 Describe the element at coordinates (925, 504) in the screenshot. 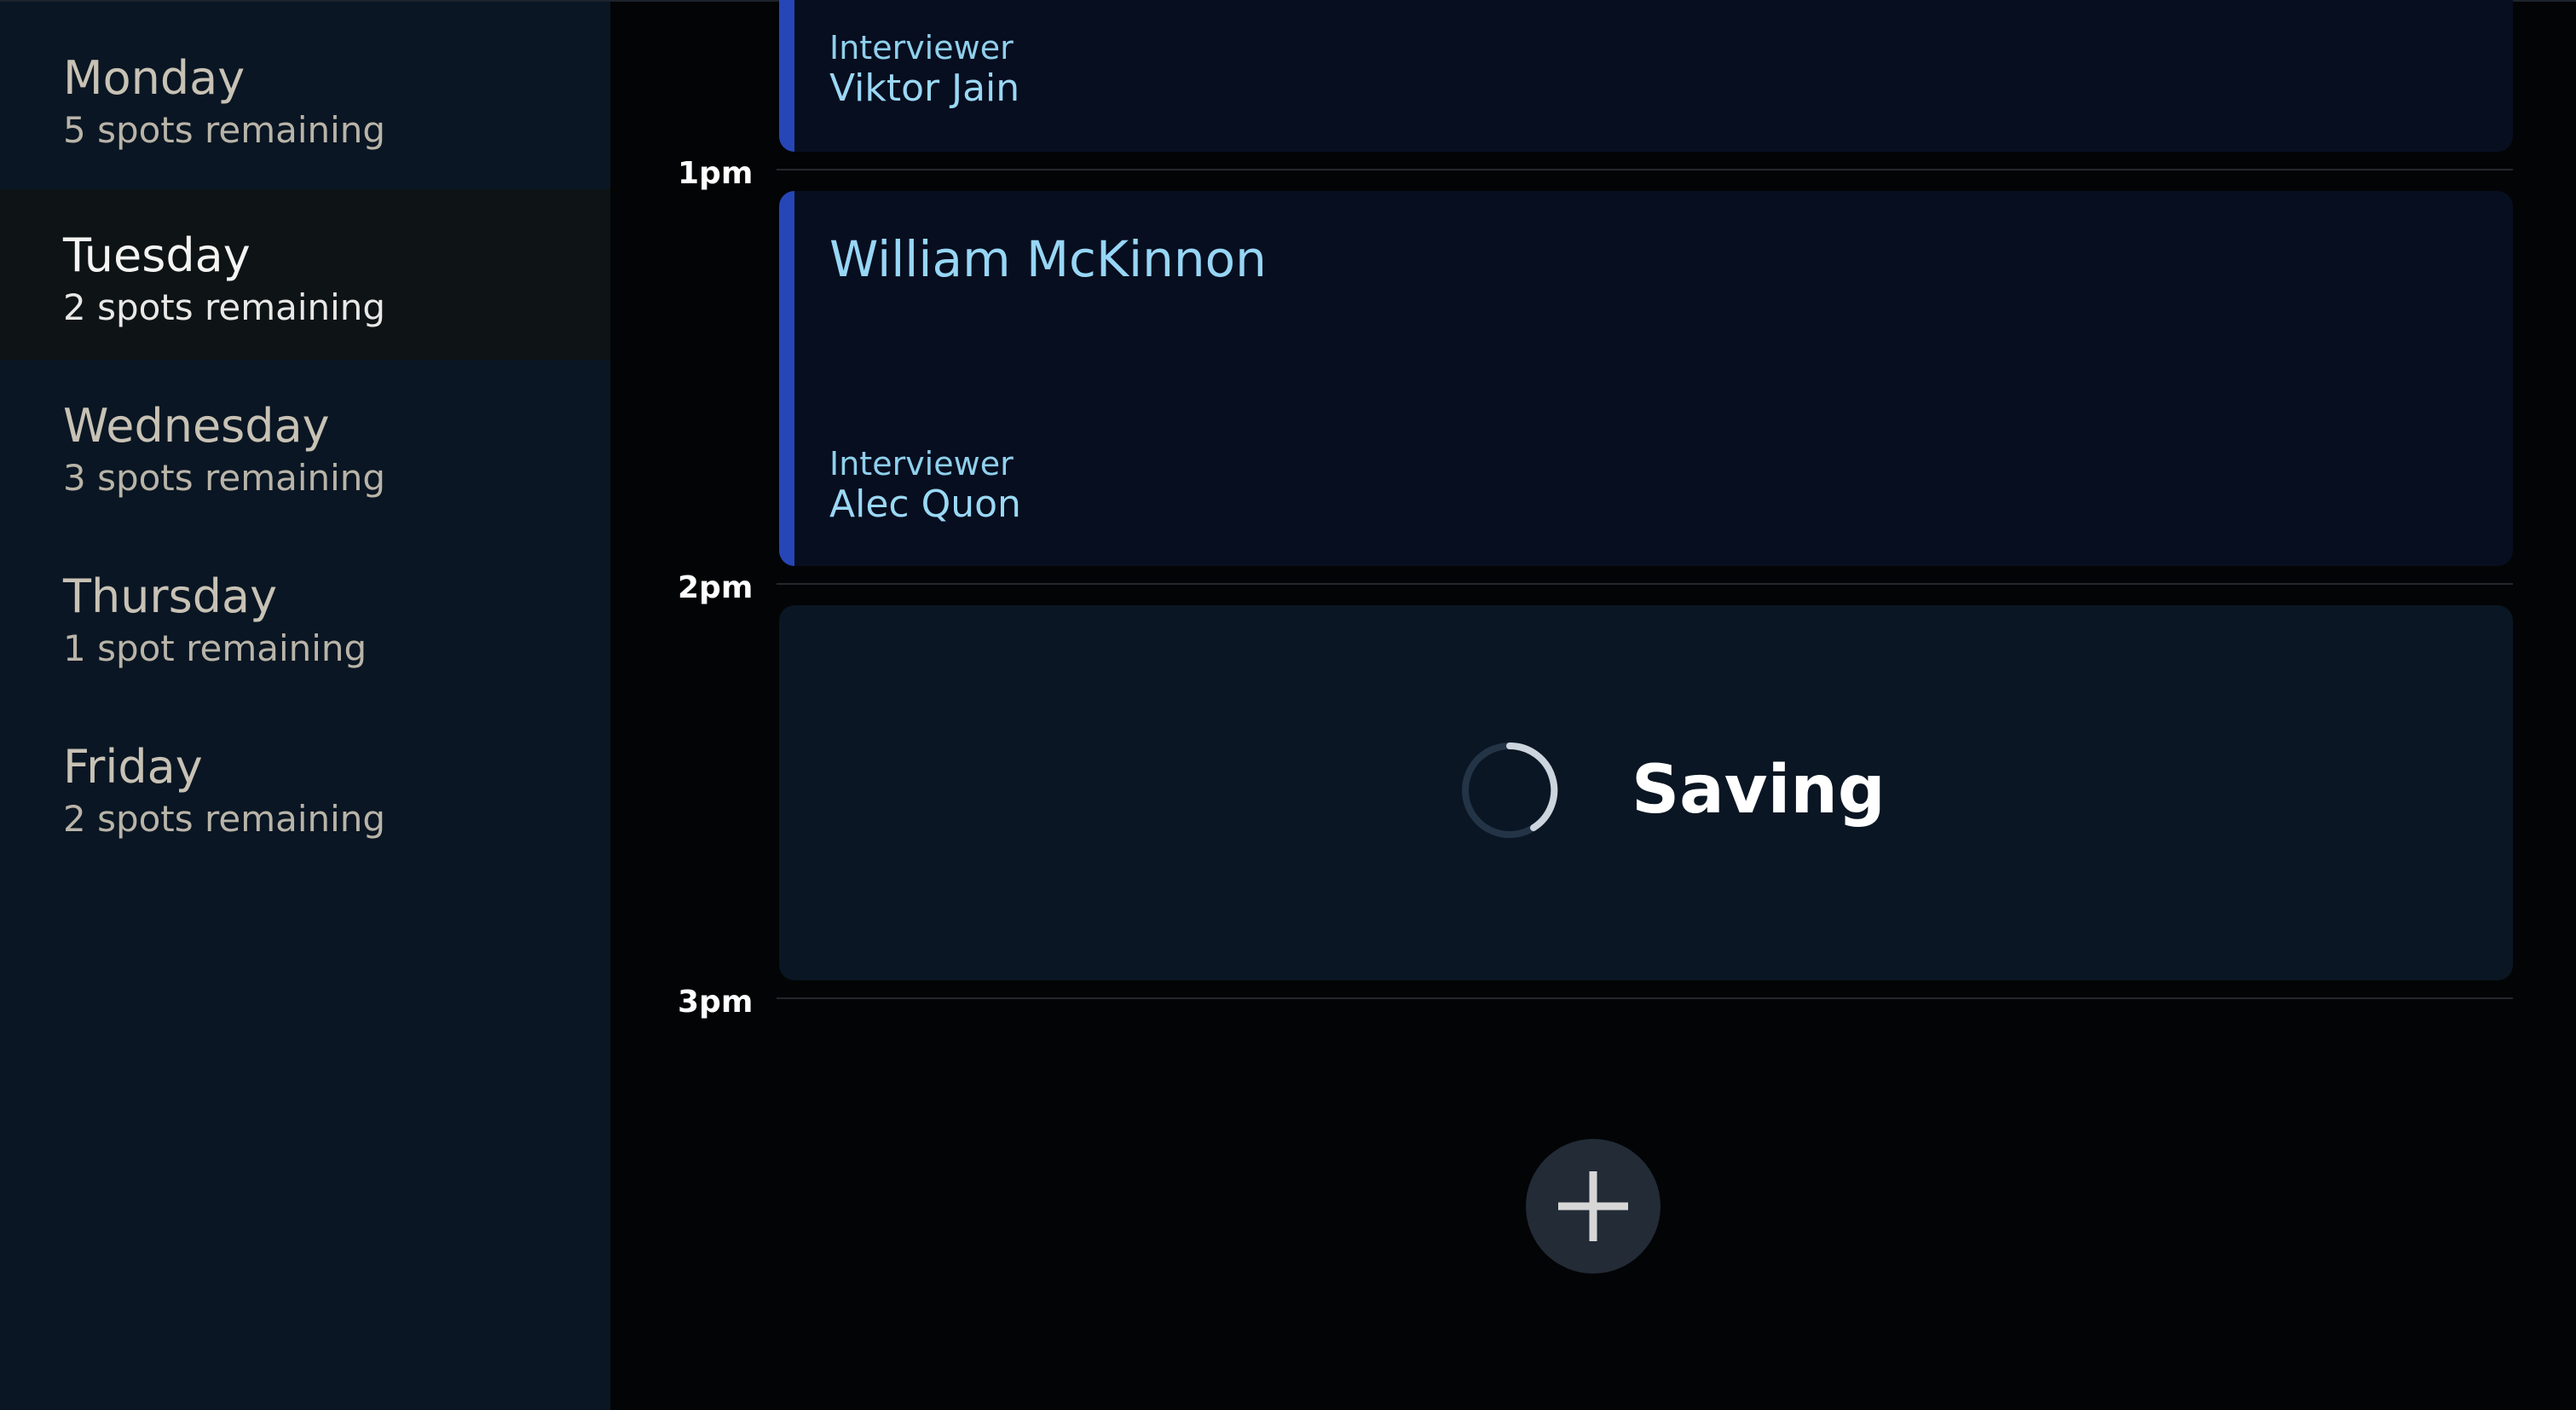

I see `interviewer-name: Alec Quon` at that location.